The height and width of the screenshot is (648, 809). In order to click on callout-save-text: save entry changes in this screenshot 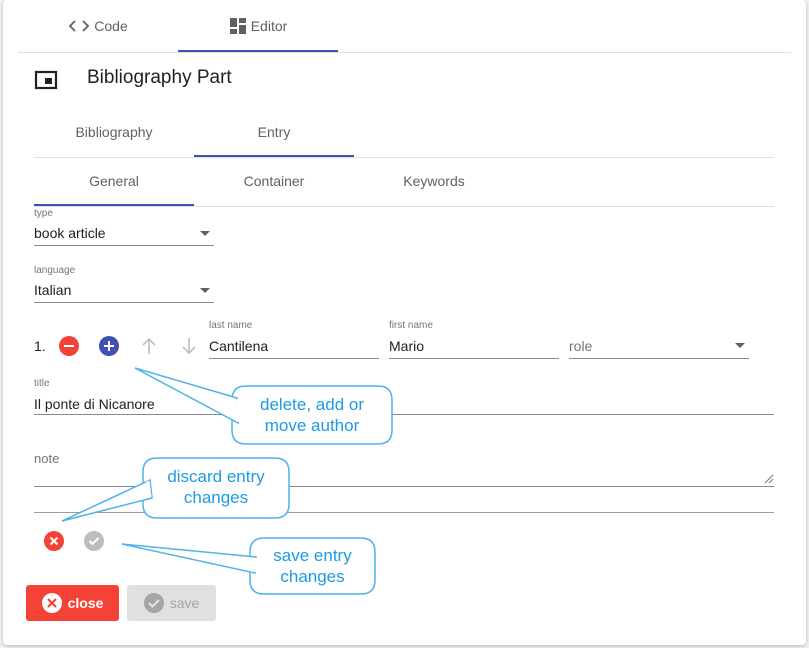, I will do `click(312, 566)`.